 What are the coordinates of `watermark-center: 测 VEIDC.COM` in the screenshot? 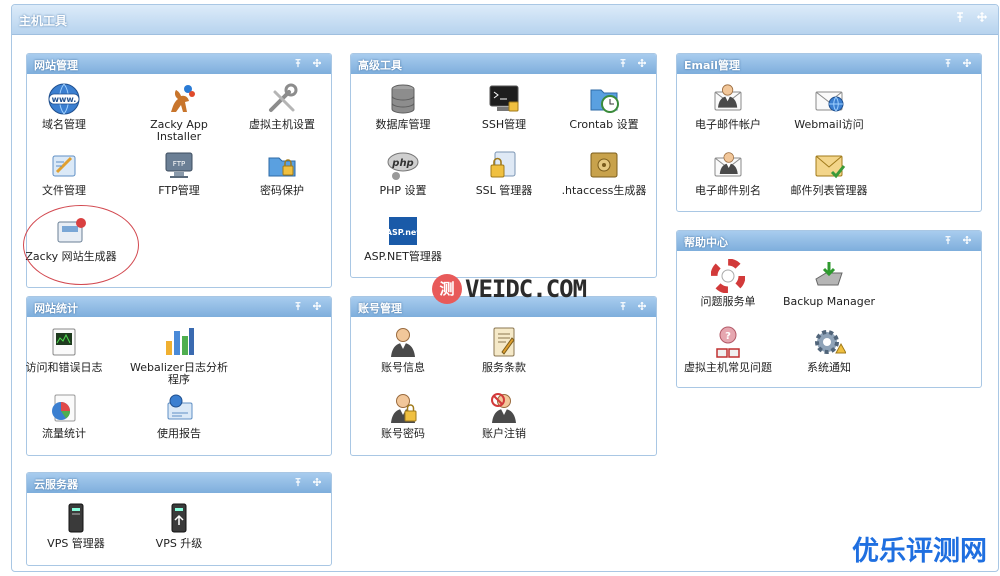 It's located at (509, 289).